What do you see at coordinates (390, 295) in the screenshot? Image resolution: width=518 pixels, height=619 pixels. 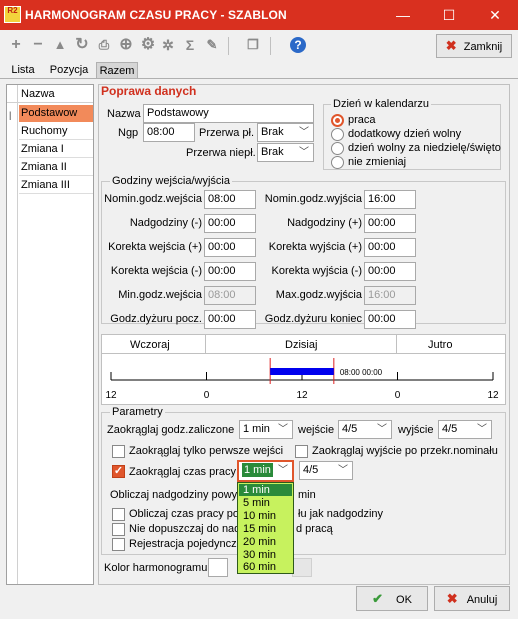 I see `max-wyjscia-input: 16:00` at bounding box center [390, 295].